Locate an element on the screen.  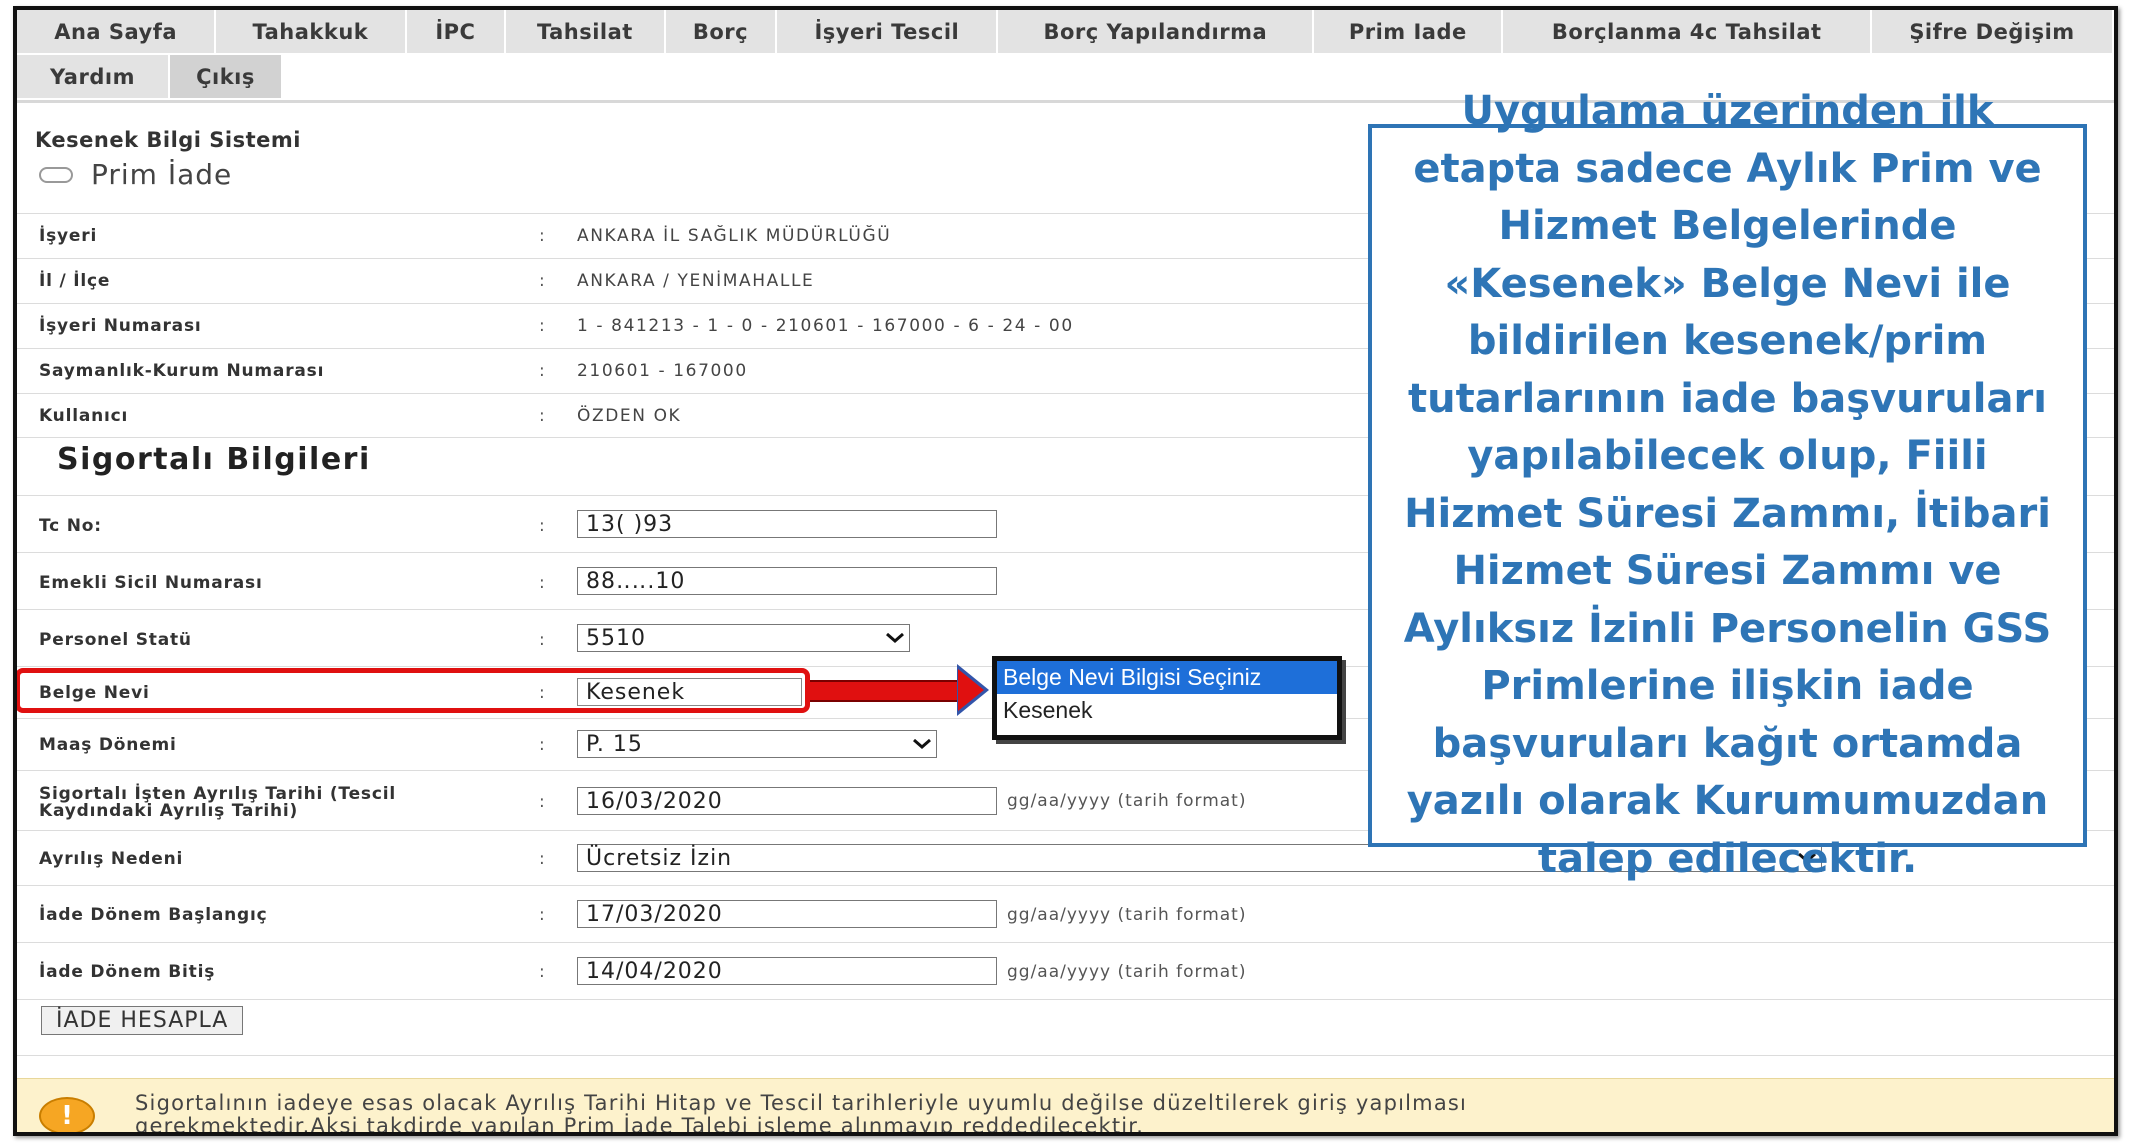
kullanici-value: ÖZDEN OK is located at coordinates (629, 416).